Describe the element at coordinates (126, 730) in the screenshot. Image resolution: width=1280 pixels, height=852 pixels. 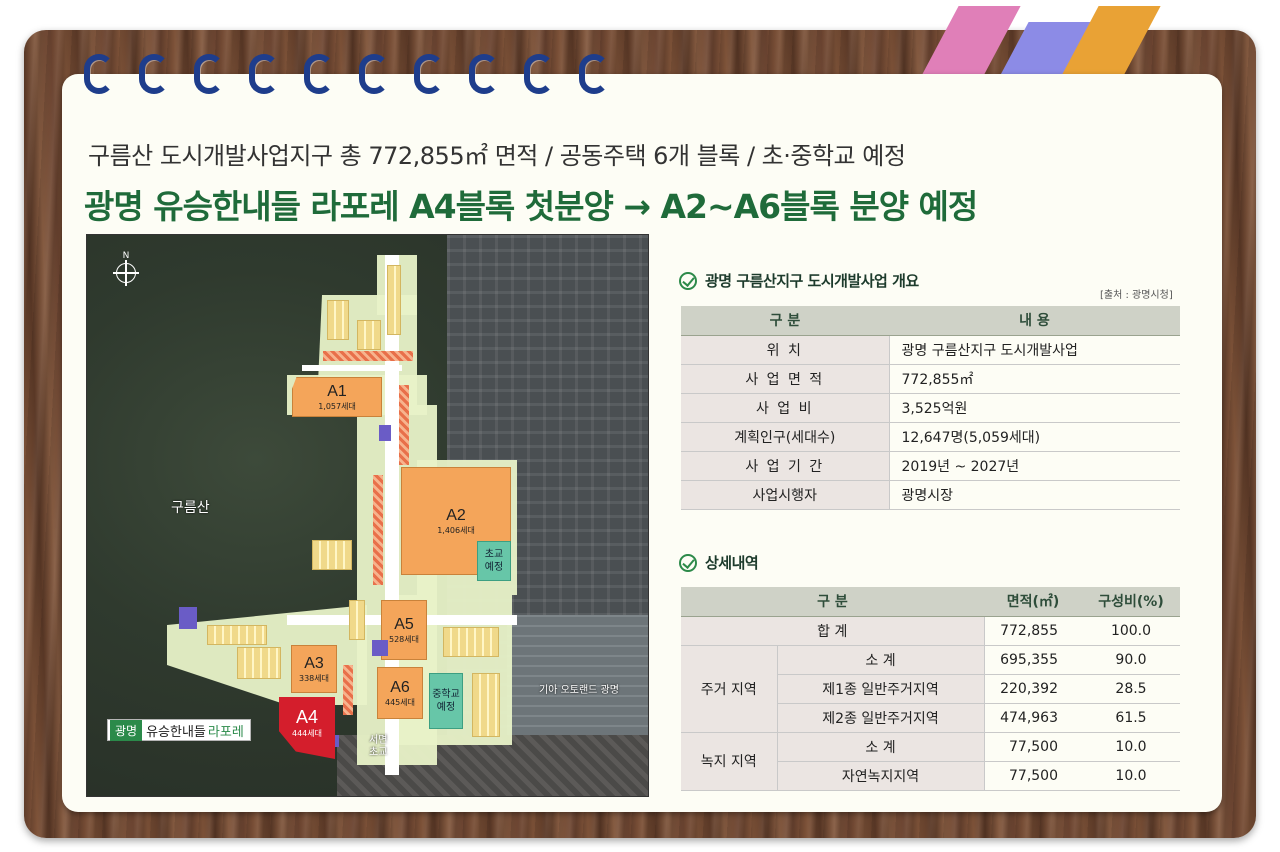
I see `callout-prefix: 광명` at that location.